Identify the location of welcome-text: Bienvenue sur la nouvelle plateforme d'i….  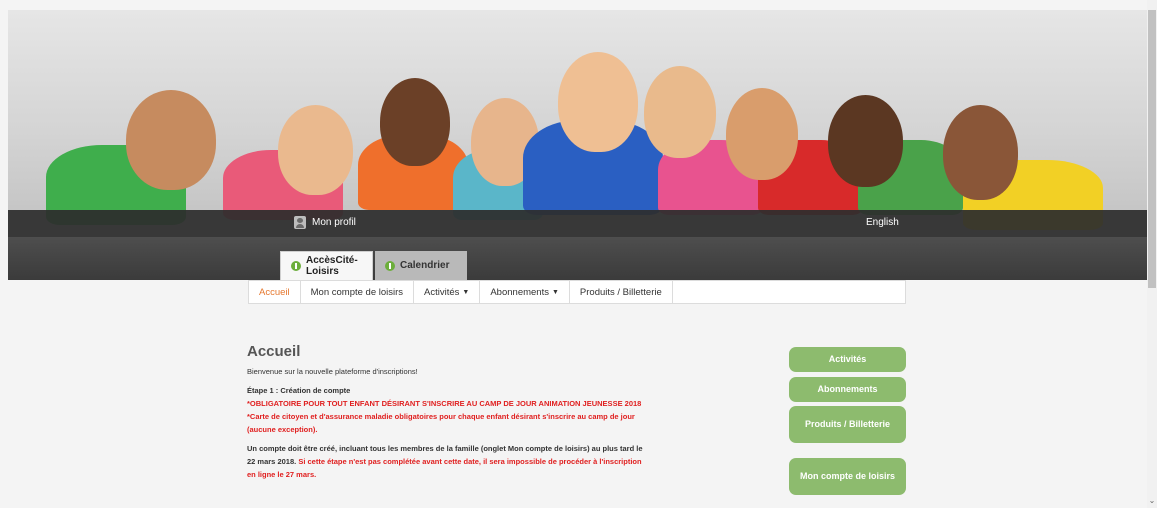
(332, 371).